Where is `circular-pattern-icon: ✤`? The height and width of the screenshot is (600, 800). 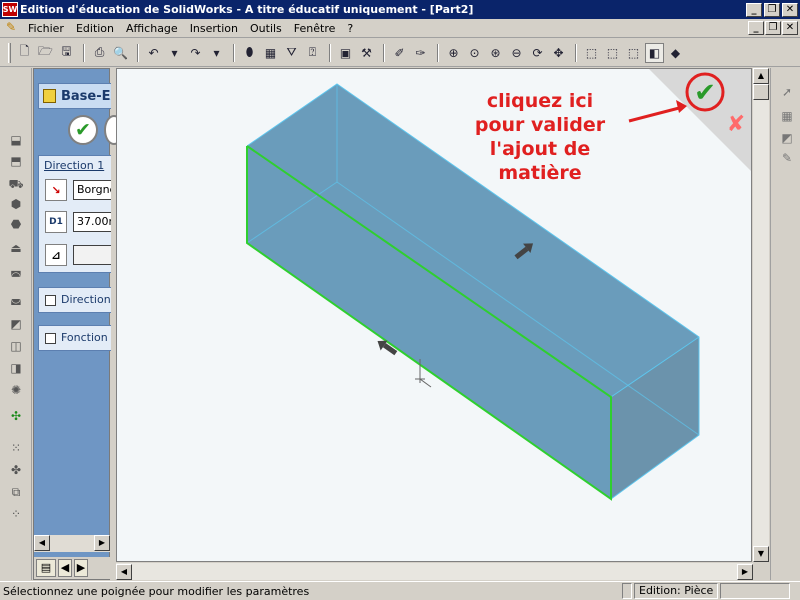
circular-pattern-icon: ✤ is located at coordinates (16, 470).